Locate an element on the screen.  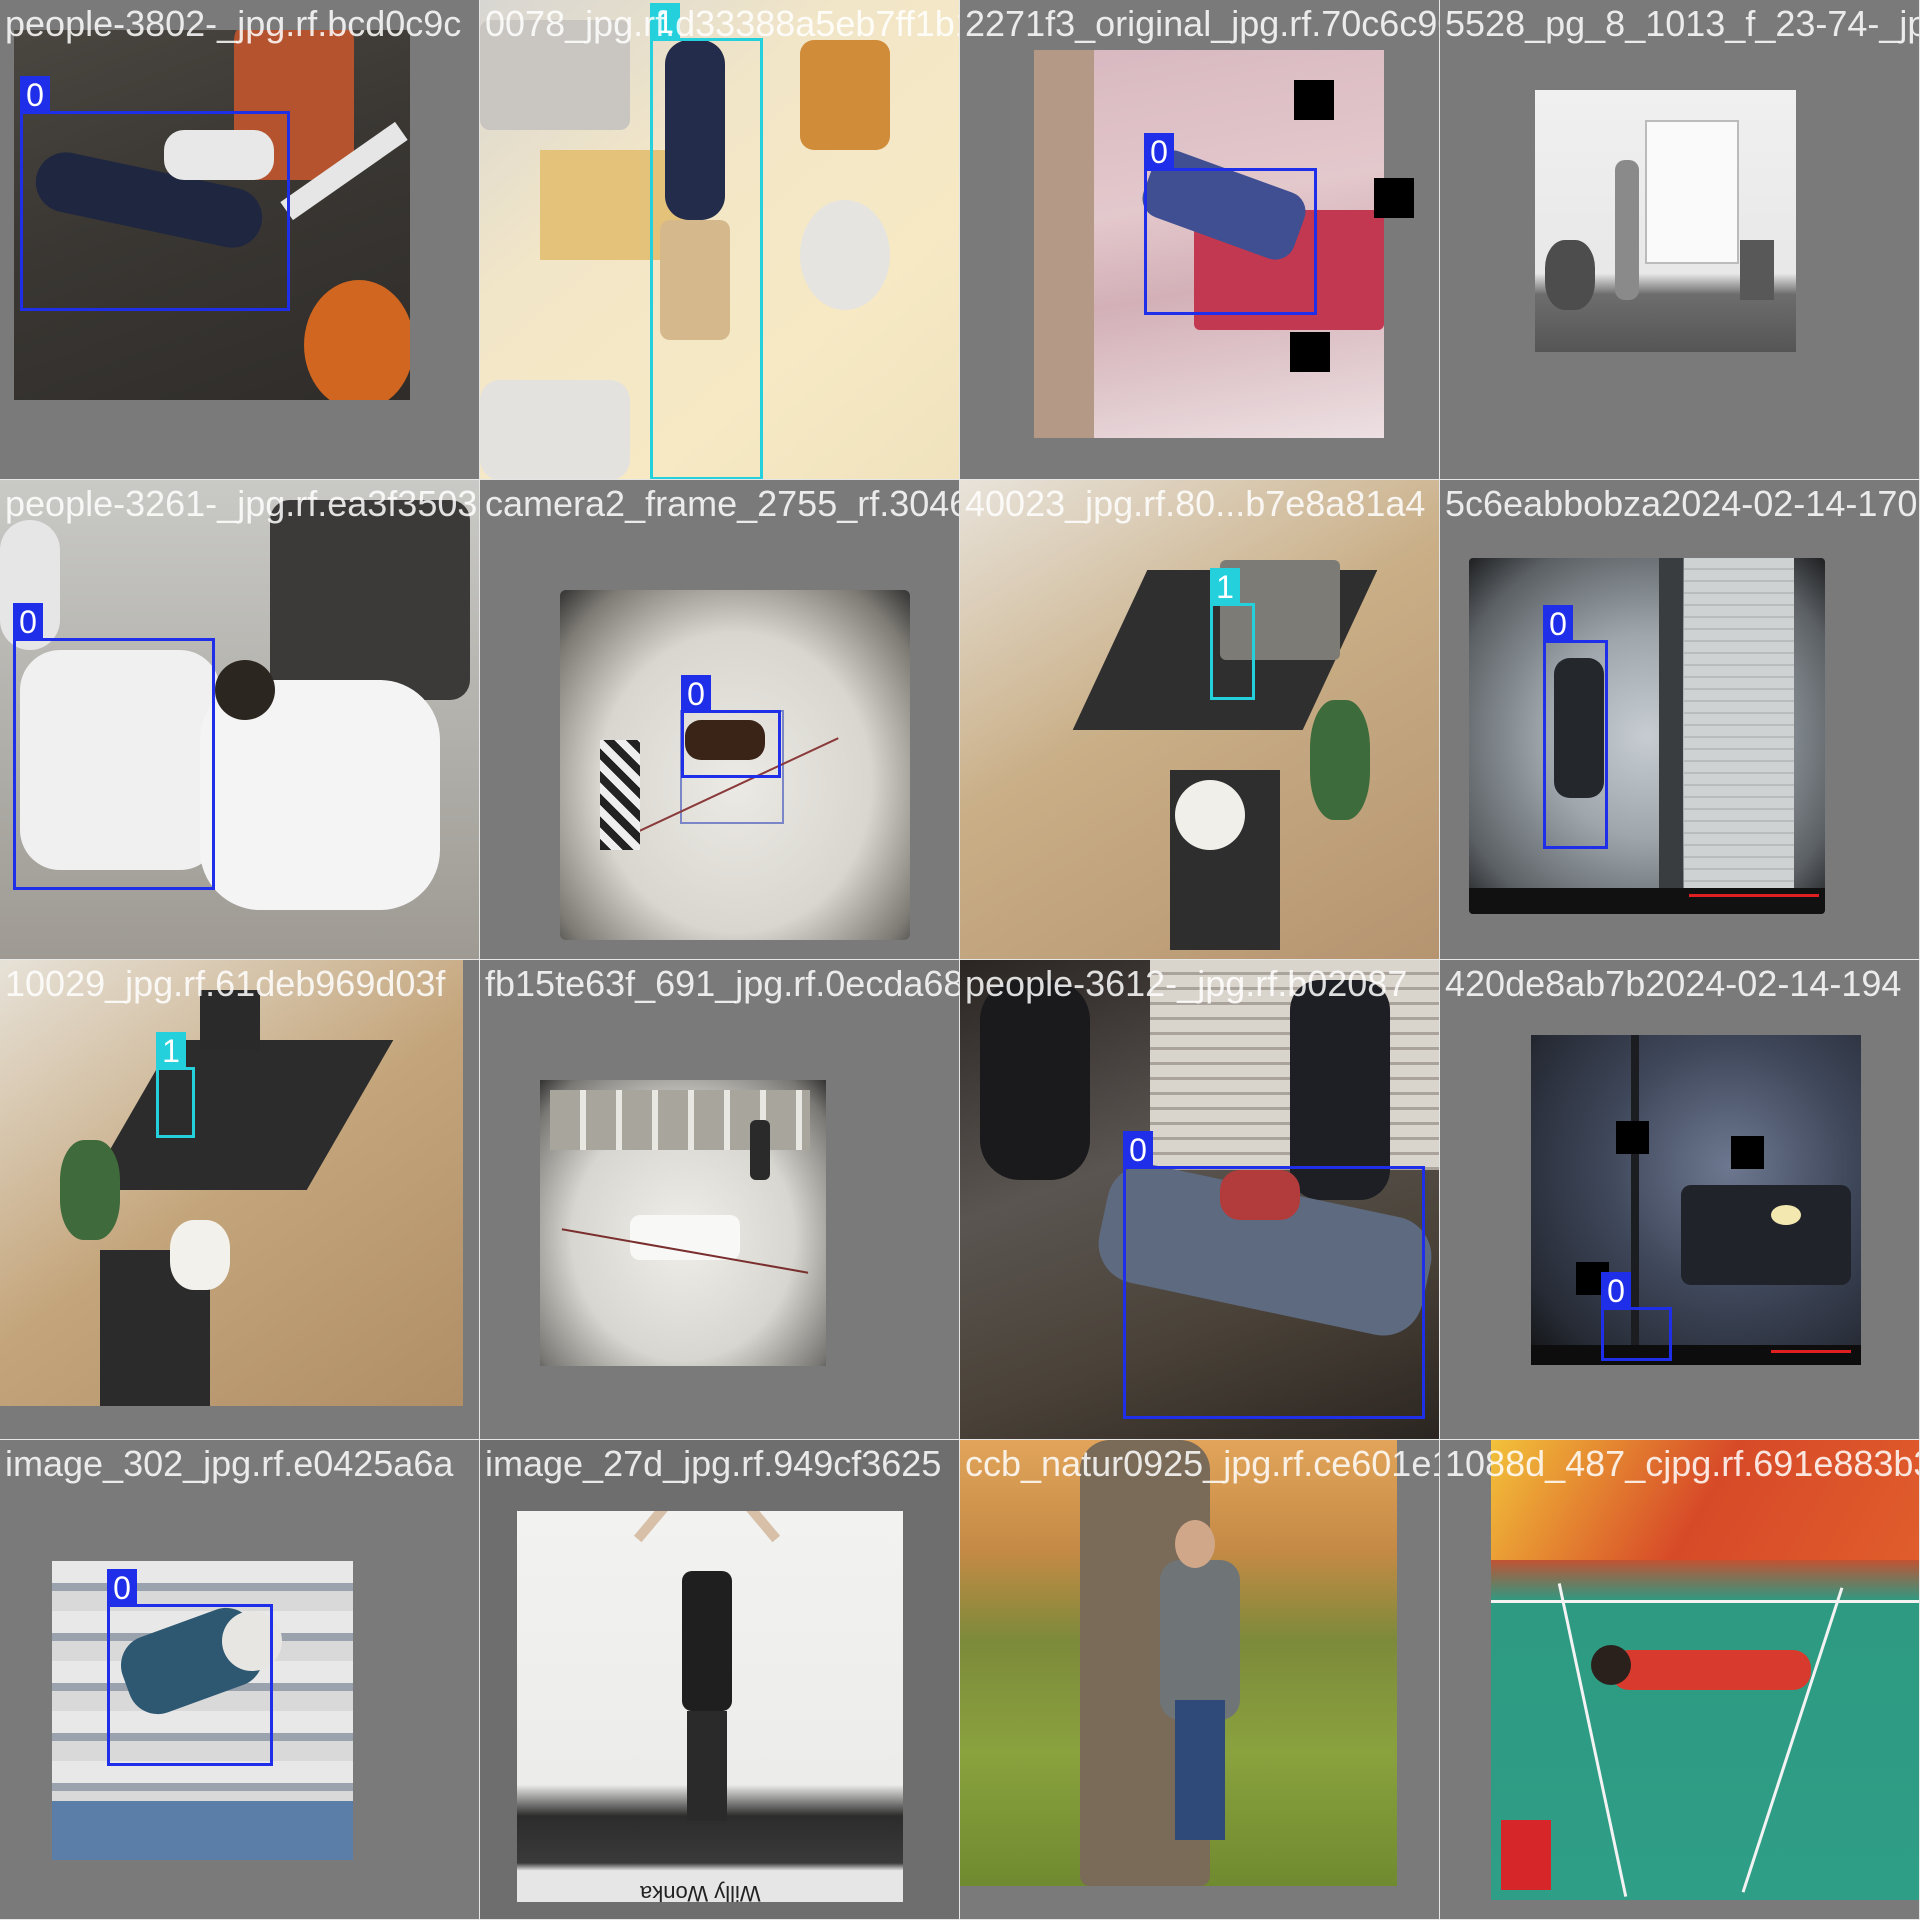
mosaic-tile: 1088d_487_cjpg.rf.691e883b3 is located at coordinates (1680, 1680).